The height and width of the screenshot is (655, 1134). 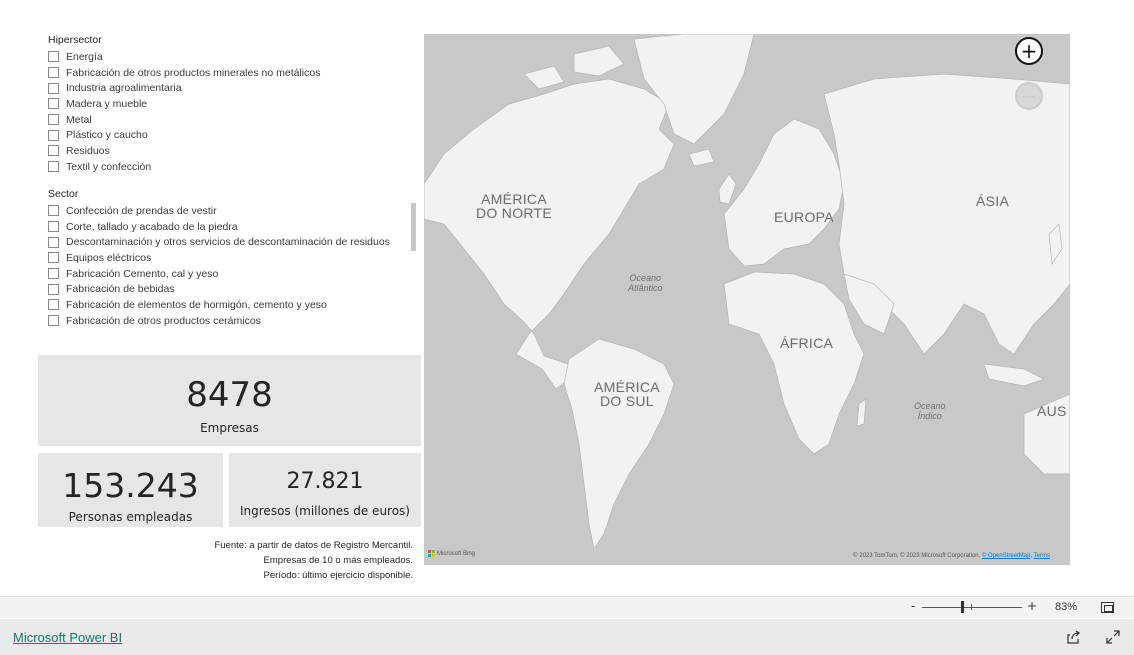 I want to click on map-label-atlantic: Oceano Atlântico, so click(x=645, y=283).